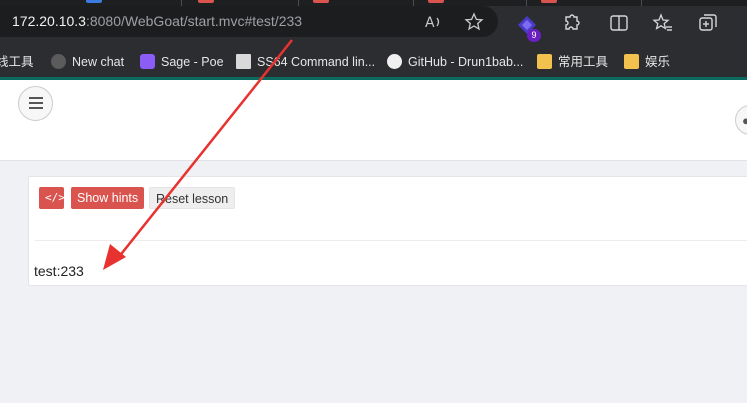 The width and height of the screenshot is (747, 403). I want to click on user-icon: ●, so click(744, 120).